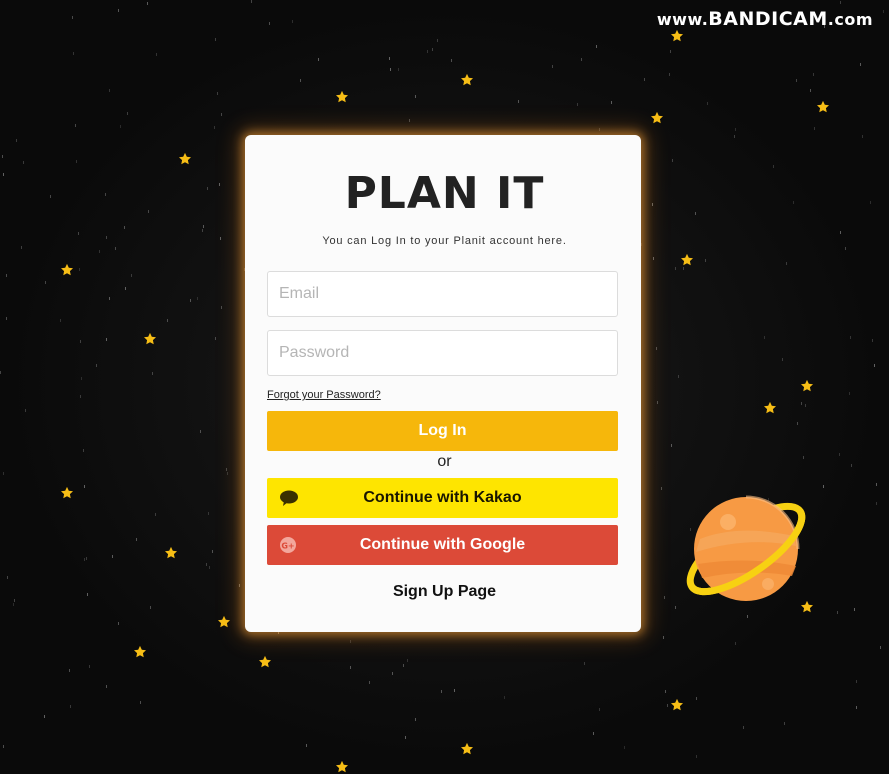 The image size is (889, 774). What do you see at coordinates (444, 461) in the screenshot?
I see `or-divider: or` at bounding box center [444, 461].